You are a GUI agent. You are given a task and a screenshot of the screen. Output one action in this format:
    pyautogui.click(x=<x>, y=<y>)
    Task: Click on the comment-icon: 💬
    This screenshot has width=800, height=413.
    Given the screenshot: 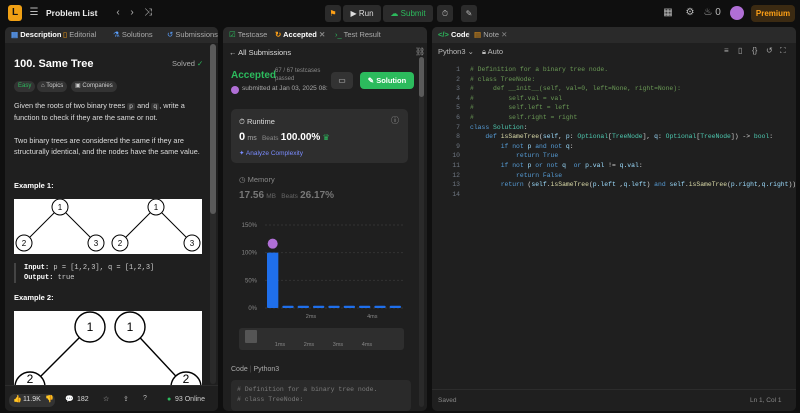 What is the action you would take?
    pyautogui.click(x=69, y=399)
    